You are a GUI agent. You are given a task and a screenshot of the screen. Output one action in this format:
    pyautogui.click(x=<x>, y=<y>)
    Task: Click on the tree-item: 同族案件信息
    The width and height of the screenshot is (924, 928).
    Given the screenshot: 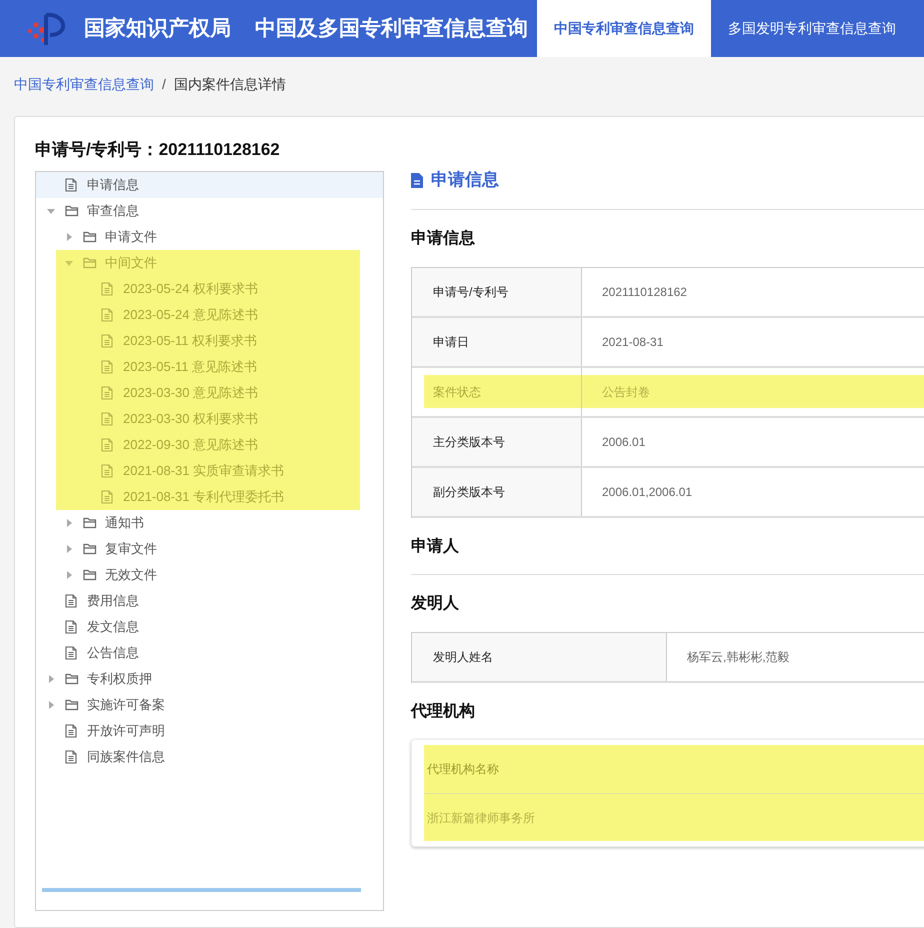 What is the action you would take?
    pyautogui.click(x=209, y=757)
    